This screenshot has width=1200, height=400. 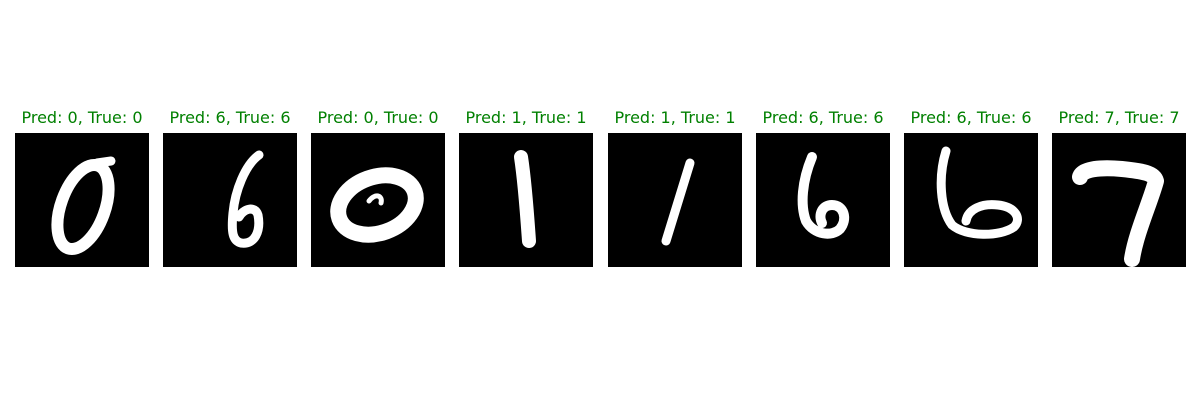 I want to click on prediction-caption: Pred: 7, True: 7, so click(x=1119, y=117).